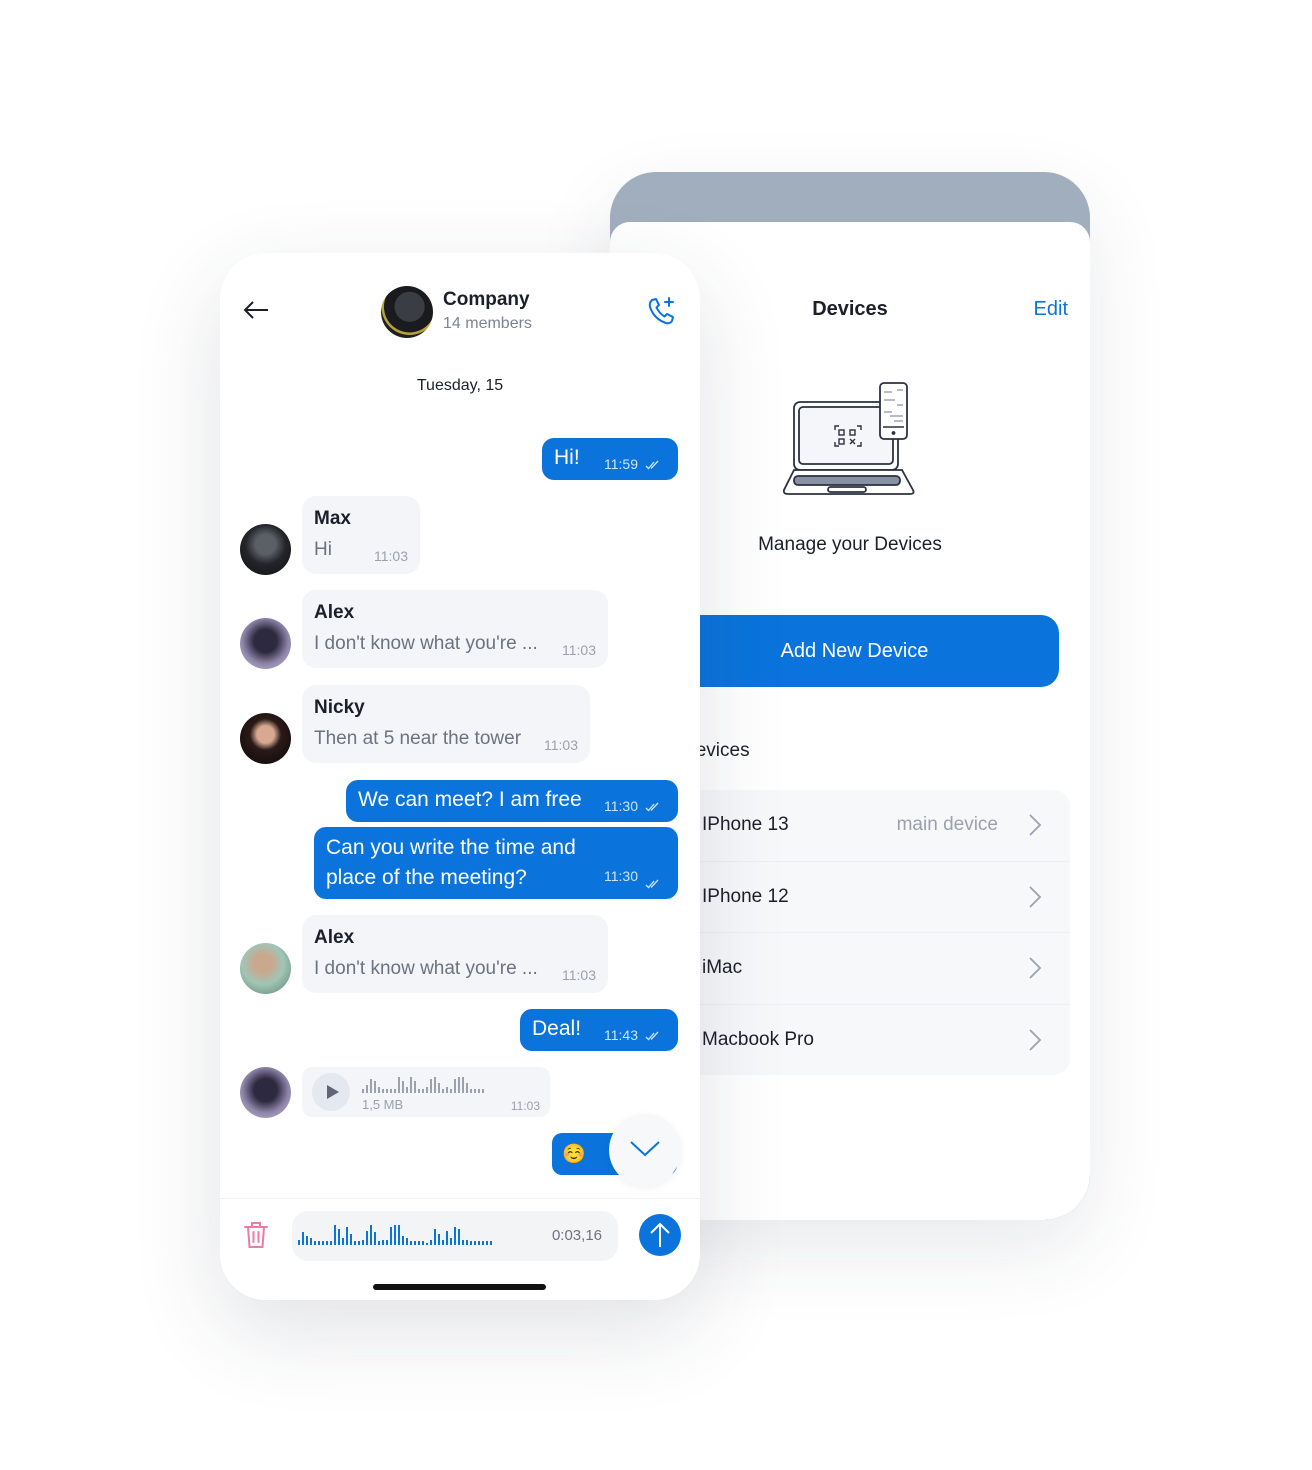 The width and height of the screenshot is (1312, 1470). What do you see at coordinates (854, 651) in the screenshot?
I see `add-new-device-button: Add New Device` at bounding box center [854, 651].